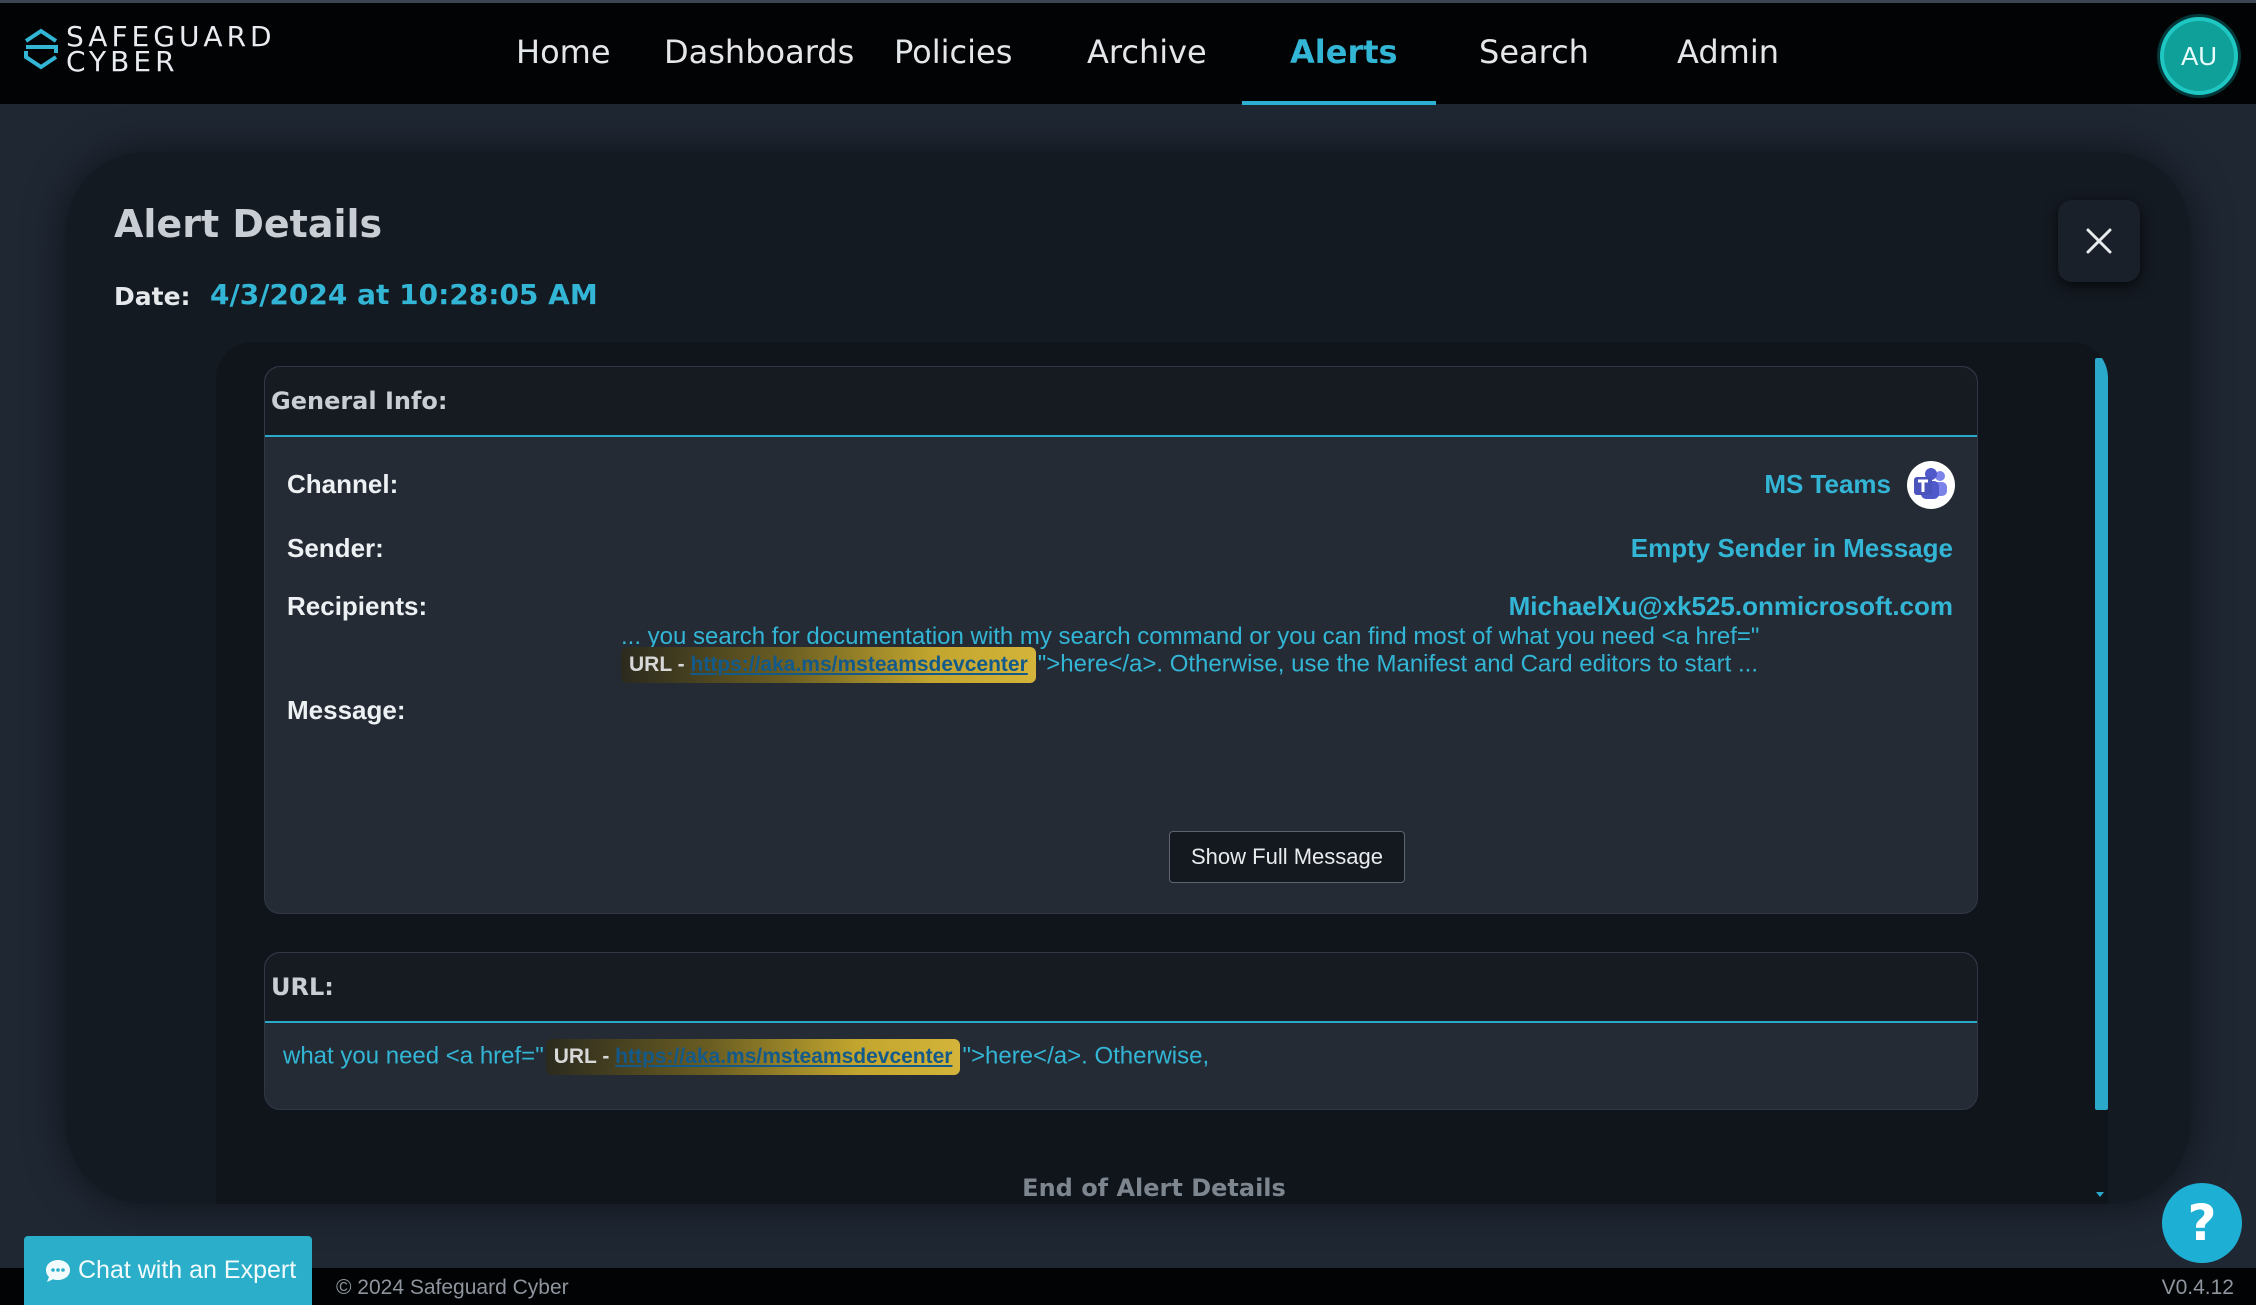 Image resolution: width=2256 pixels, height=1305 pixels. Describe the element at coordinates (2199, 56) in the screenshot. I see `user-avatar: AU` at that location.